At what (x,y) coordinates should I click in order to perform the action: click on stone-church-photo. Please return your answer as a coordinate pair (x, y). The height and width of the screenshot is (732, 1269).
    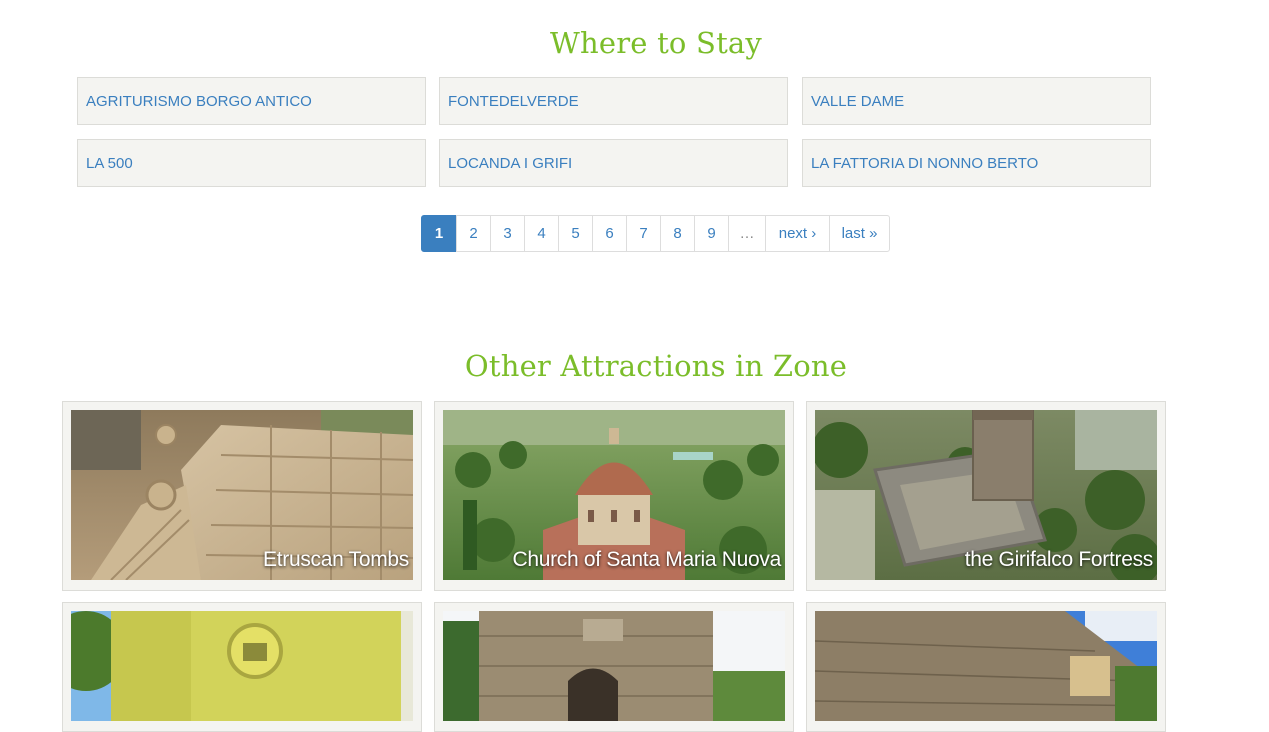
    Looking at the image, I should click on (614, 666).